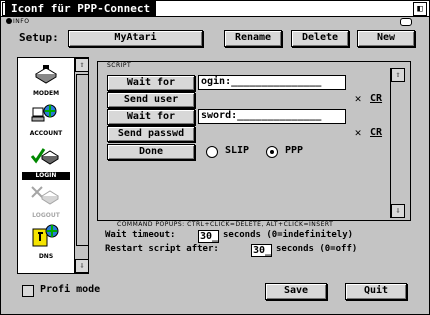 The width and height of the screenshot is (430, 315). I want to click on wait-for-button-1: Wait for, so click(151, 83).